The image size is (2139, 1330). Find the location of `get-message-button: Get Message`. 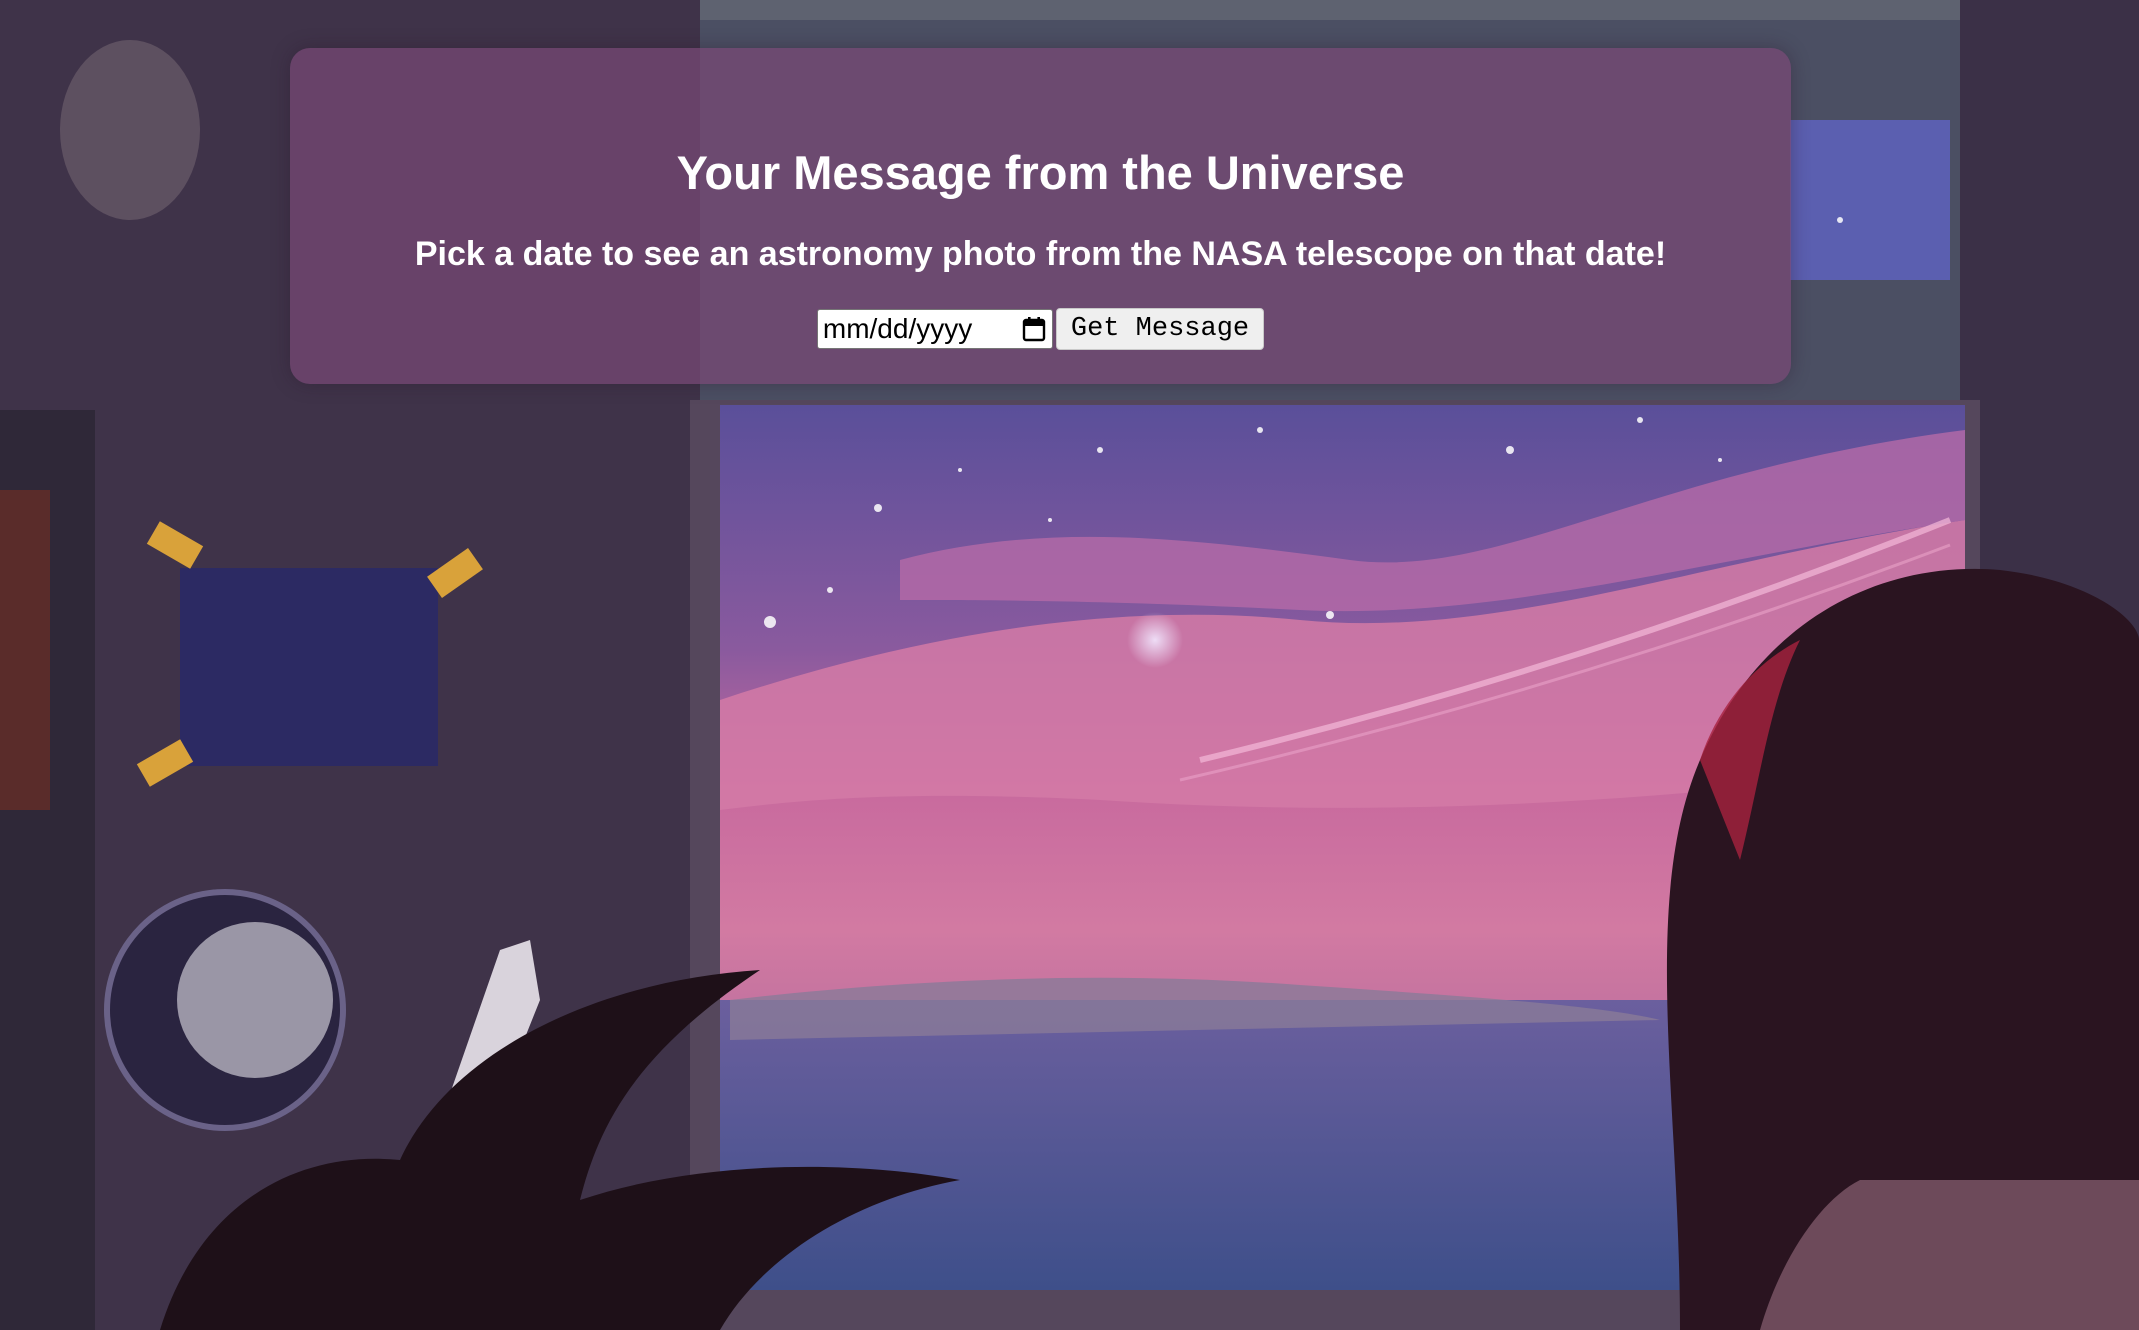

get-message-button: Get Message is located at coordinates (1160, 329).